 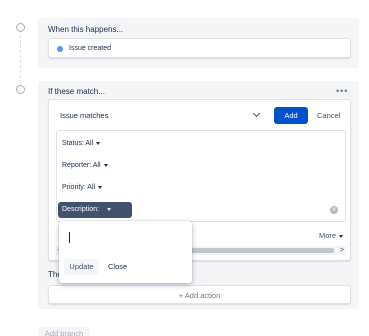 I want to click on status-dot-icon, so click(x=60, y=49).